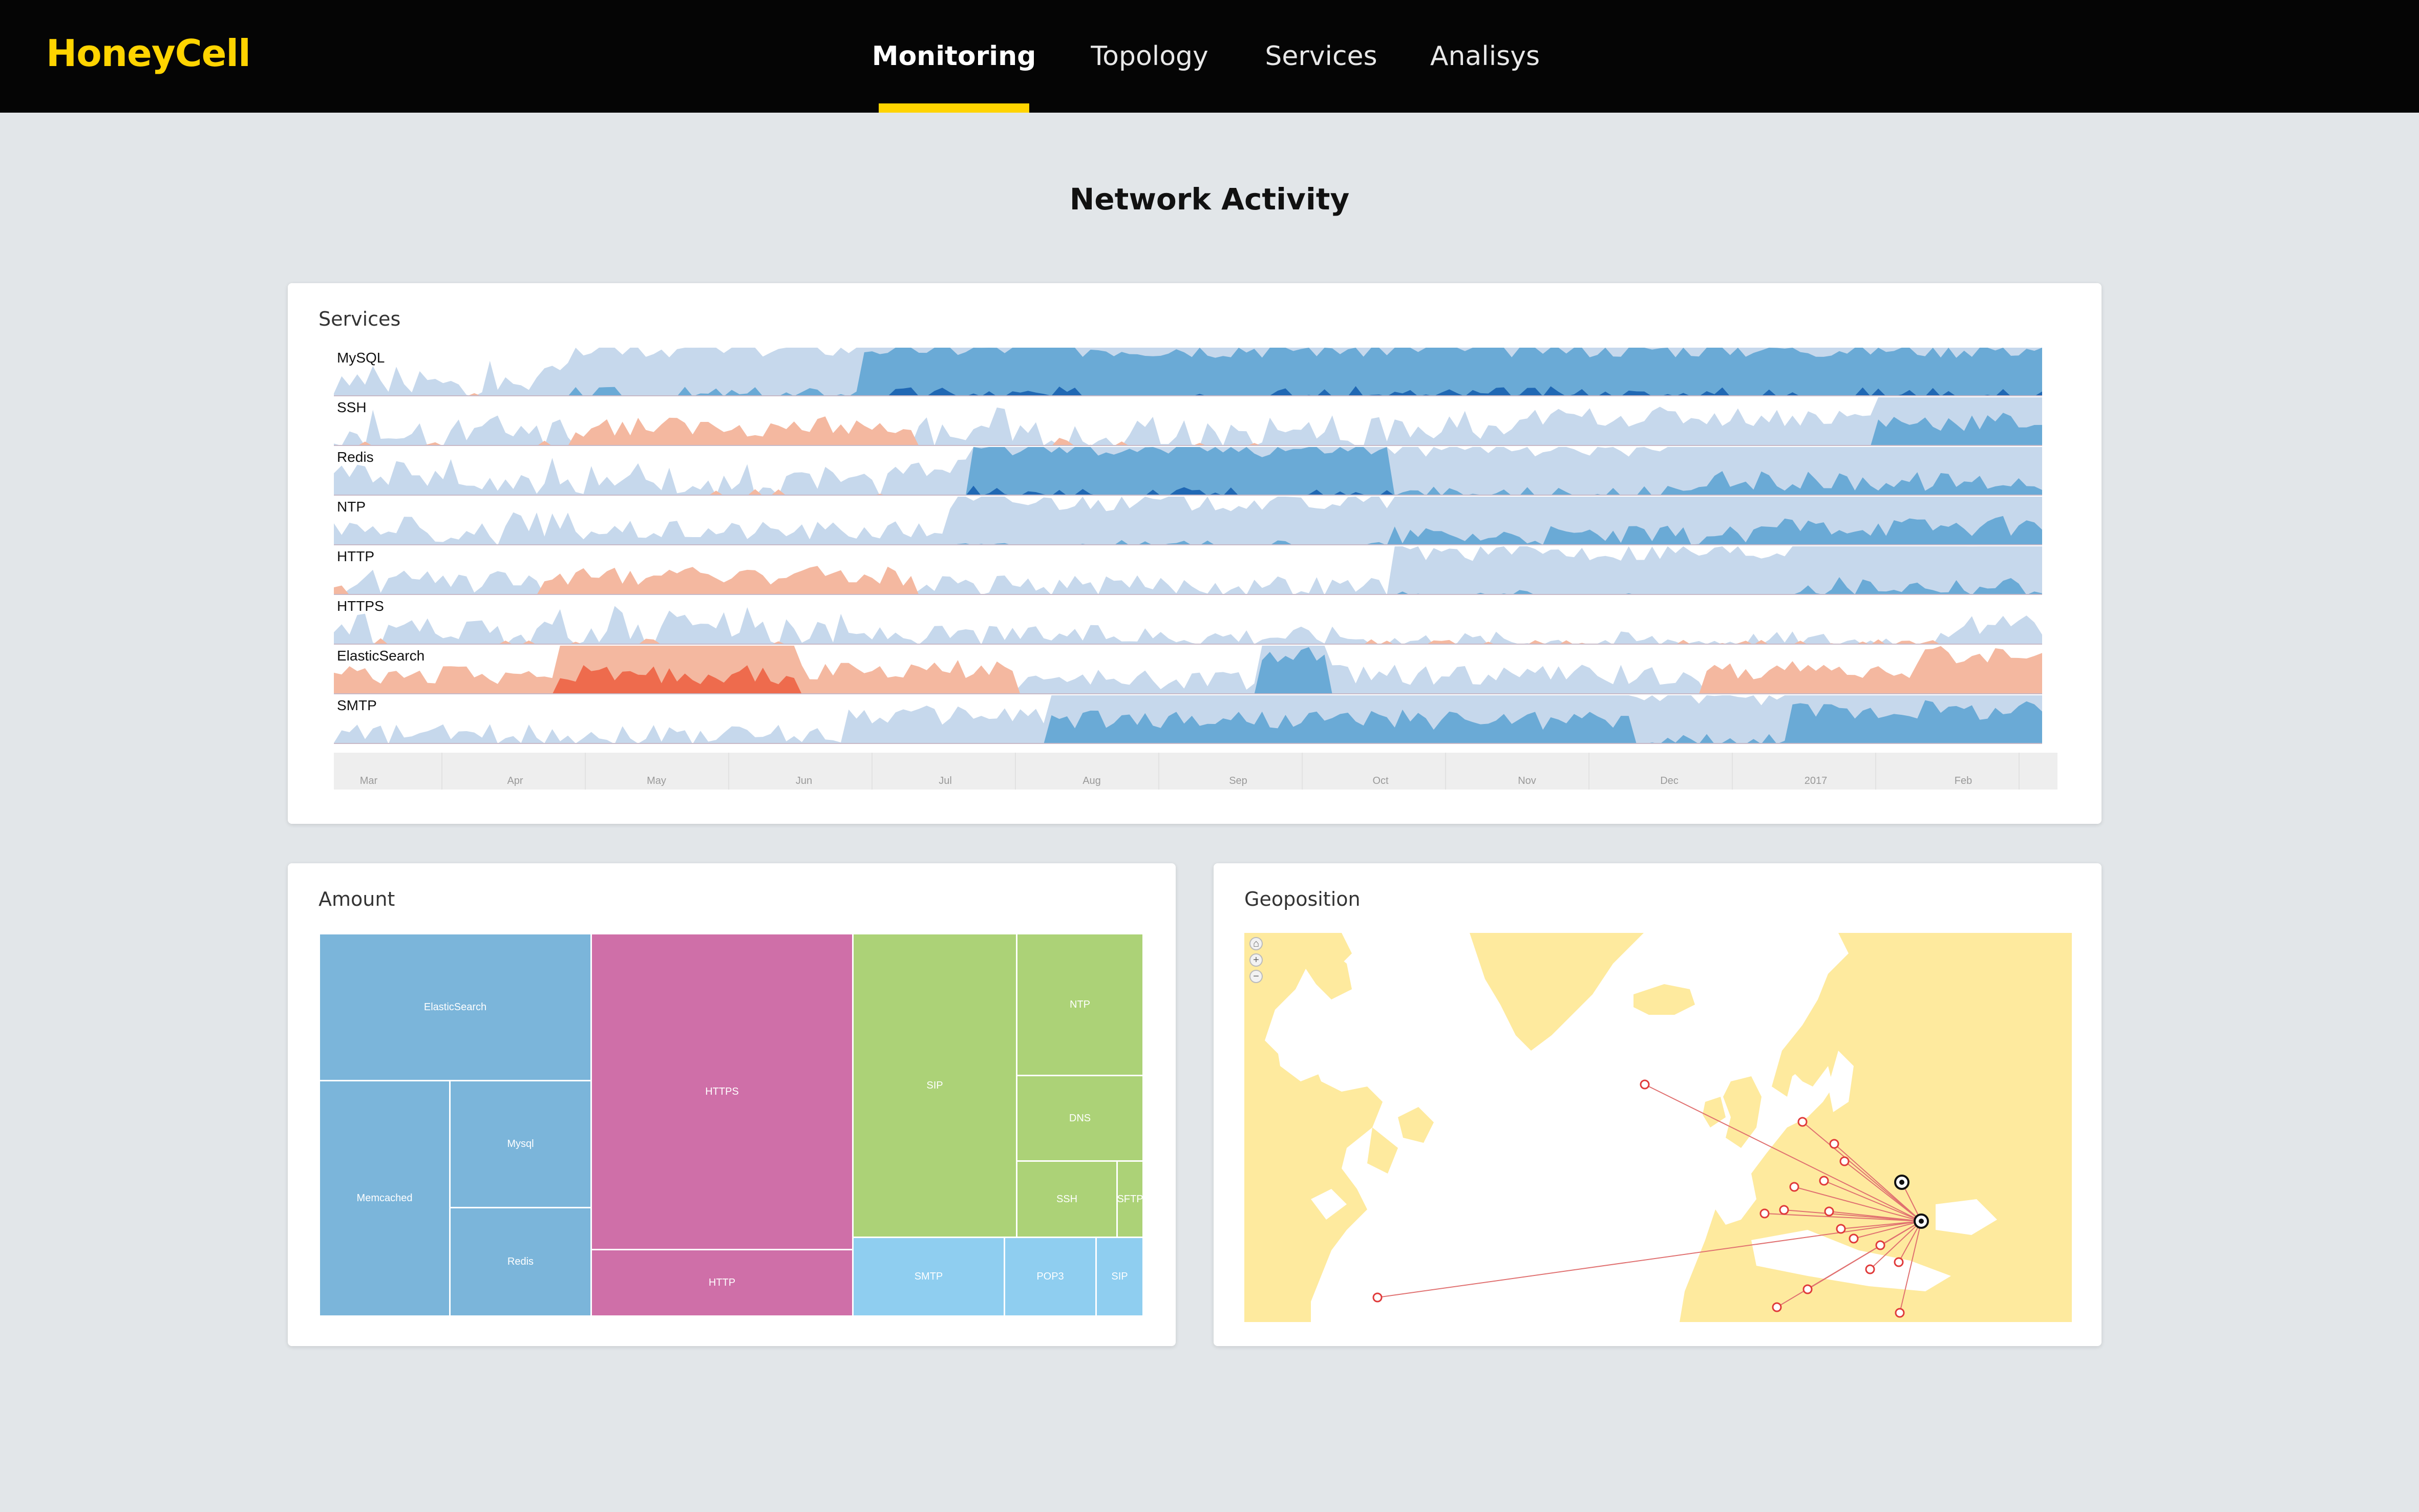  Describe the element at coordinates (1963, 780) in the screenshot. I see `axis-tick-feb: Feb` at that location.